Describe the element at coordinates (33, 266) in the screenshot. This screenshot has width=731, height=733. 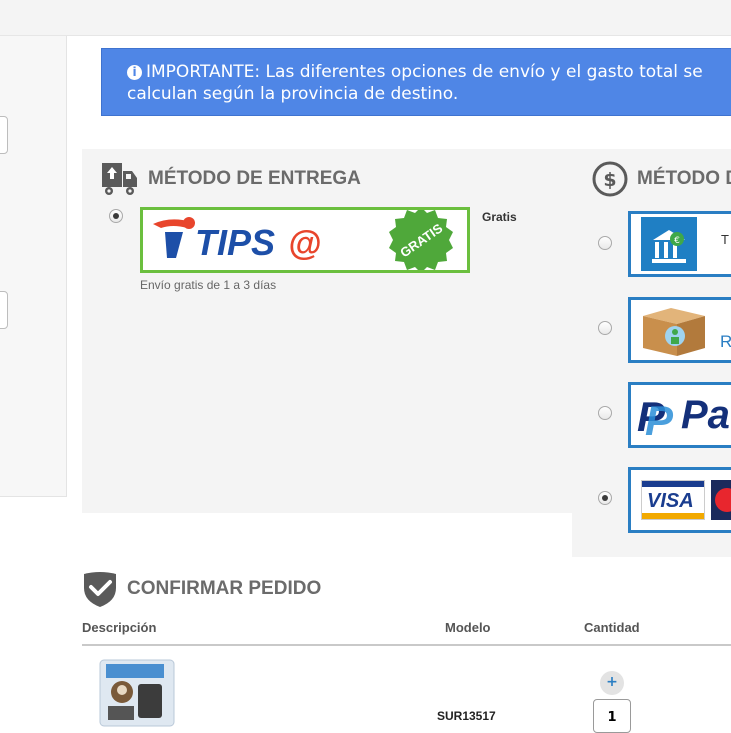
I see `left-sidebar-panel` at that location.